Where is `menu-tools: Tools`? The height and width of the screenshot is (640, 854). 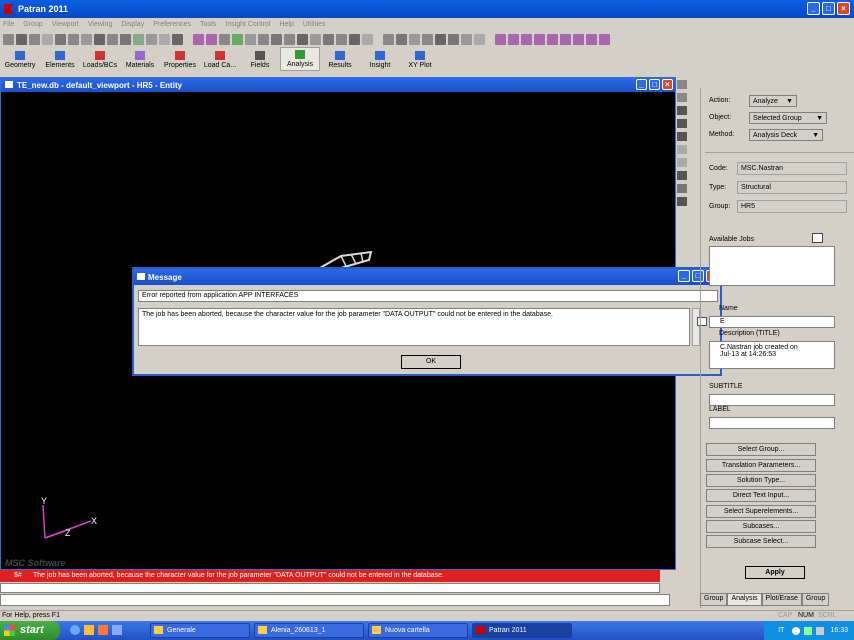 menu-tools: Tools is located at coordinates (208, 24).